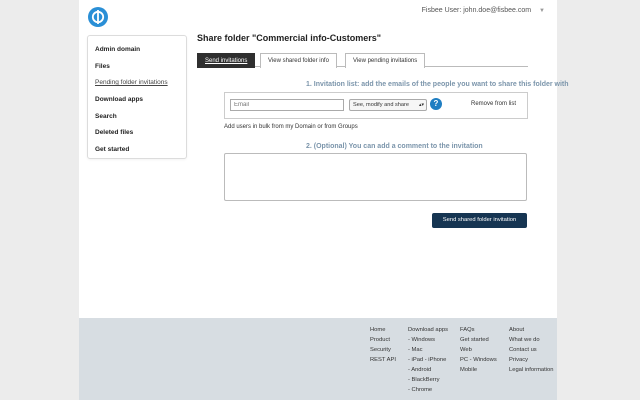  I want to click on page-title: Share folder "Commercial info-Customers", so click(289, 38).